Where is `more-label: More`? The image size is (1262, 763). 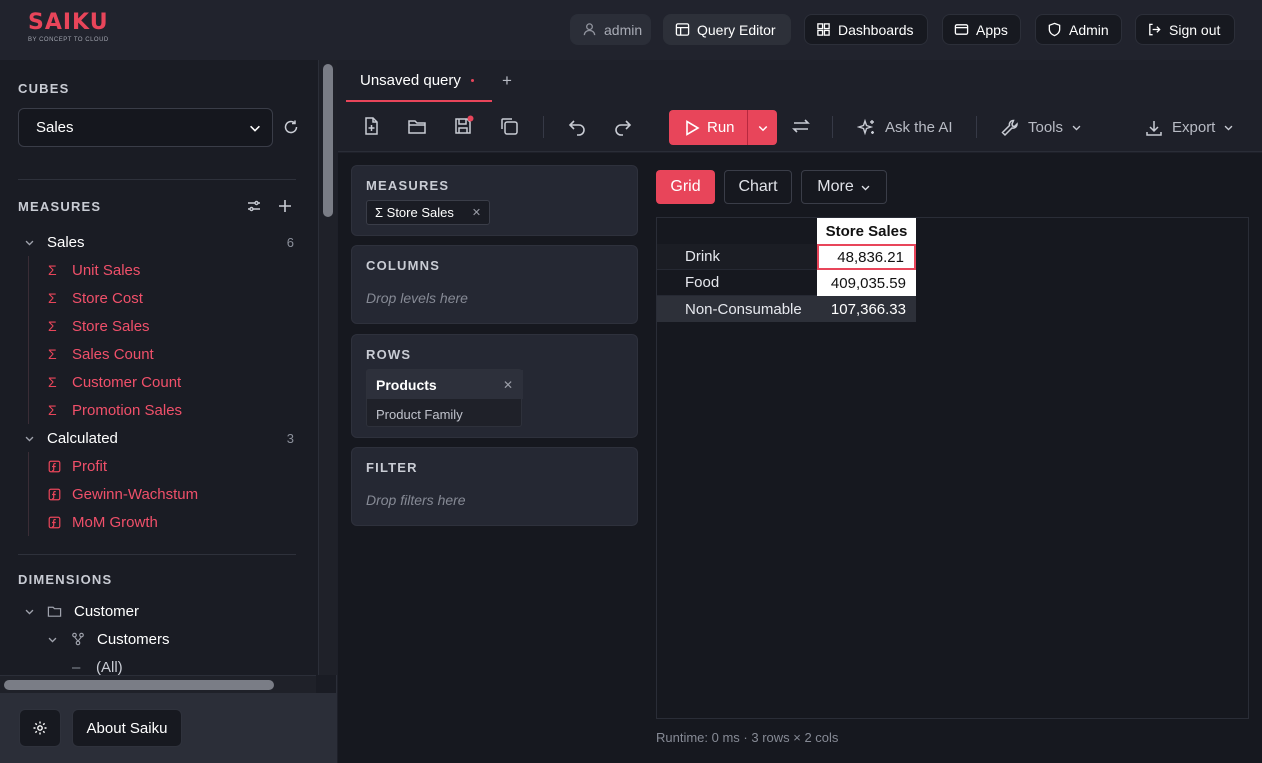 more-label: More is located at coordinates (835, 186).